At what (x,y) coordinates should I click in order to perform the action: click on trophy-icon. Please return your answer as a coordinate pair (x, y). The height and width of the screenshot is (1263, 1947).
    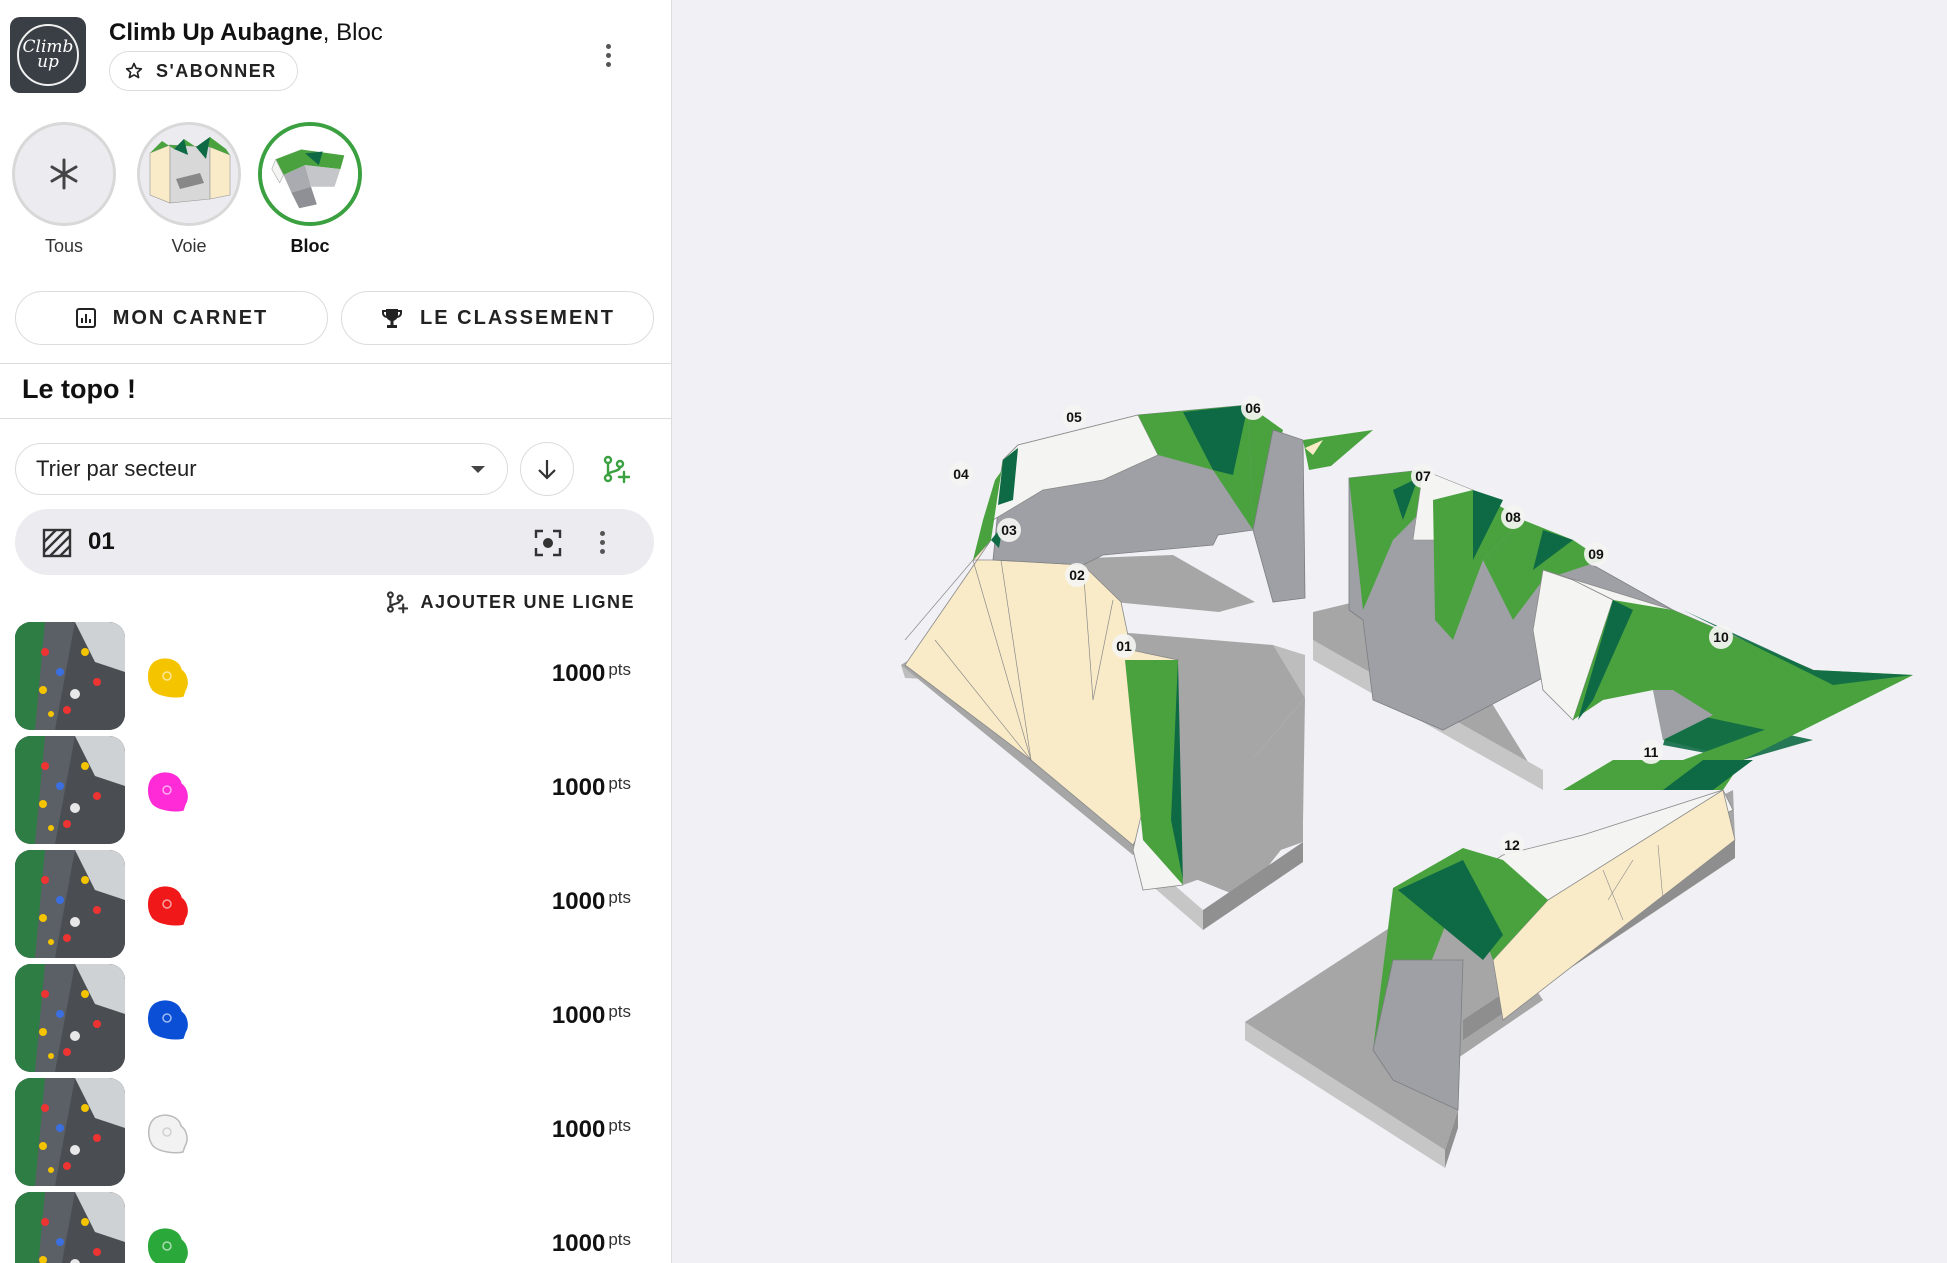
    Looking at the image, I should click on (392, 318).